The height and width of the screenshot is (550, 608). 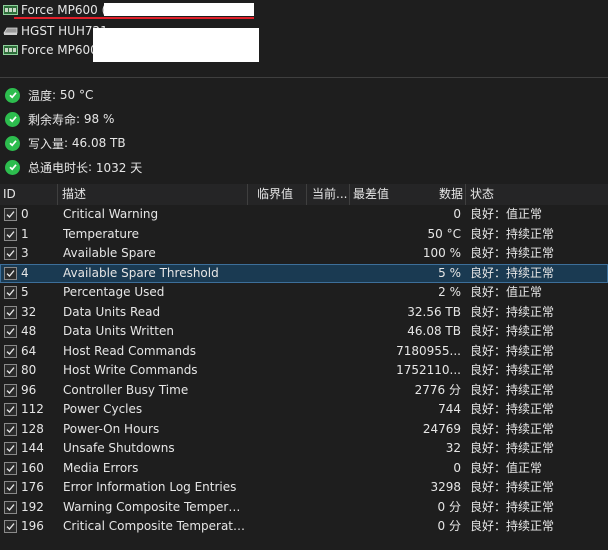 I want to click on table-row: 96 Controller Busy Time 2776 分 良好：持续正常, so click(x=304, y=391).